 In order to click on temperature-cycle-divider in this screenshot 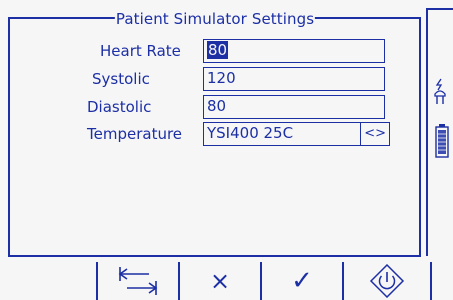, I will do `click(360, 134)`.